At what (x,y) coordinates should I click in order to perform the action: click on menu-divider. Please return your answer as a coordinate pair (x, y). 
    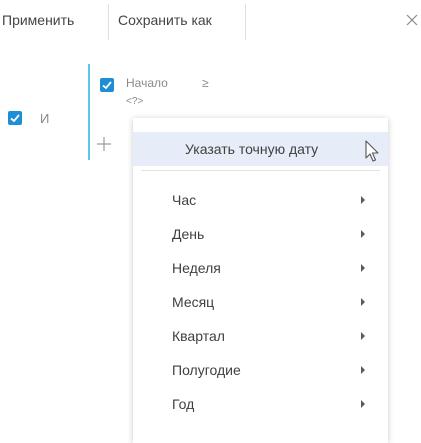
    Looking at the image, I should click on (260, 170).